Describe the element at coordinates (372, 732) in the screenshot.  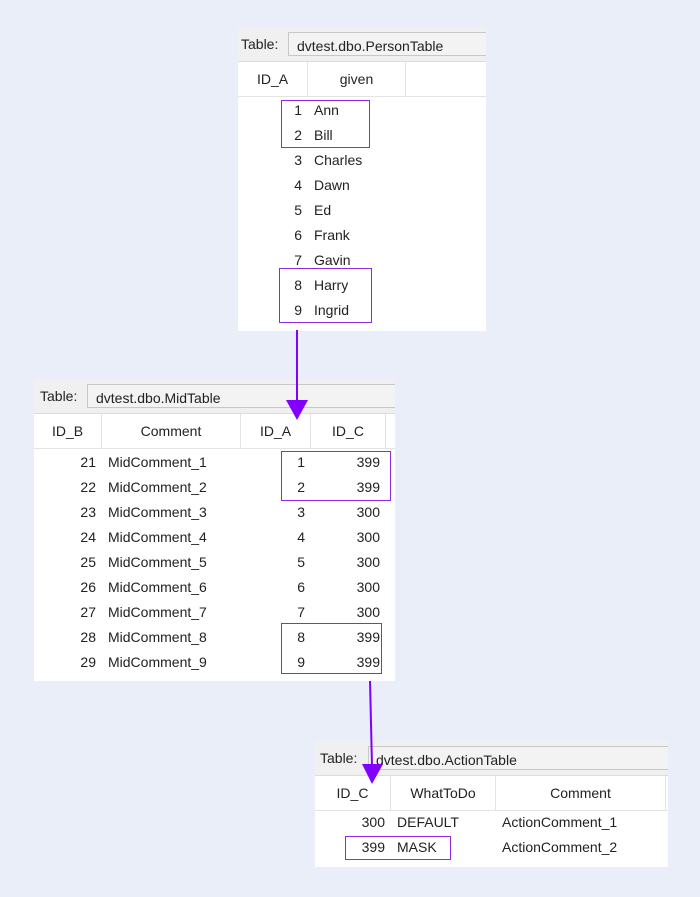
I see `arrow-mid-to-action` at that location.